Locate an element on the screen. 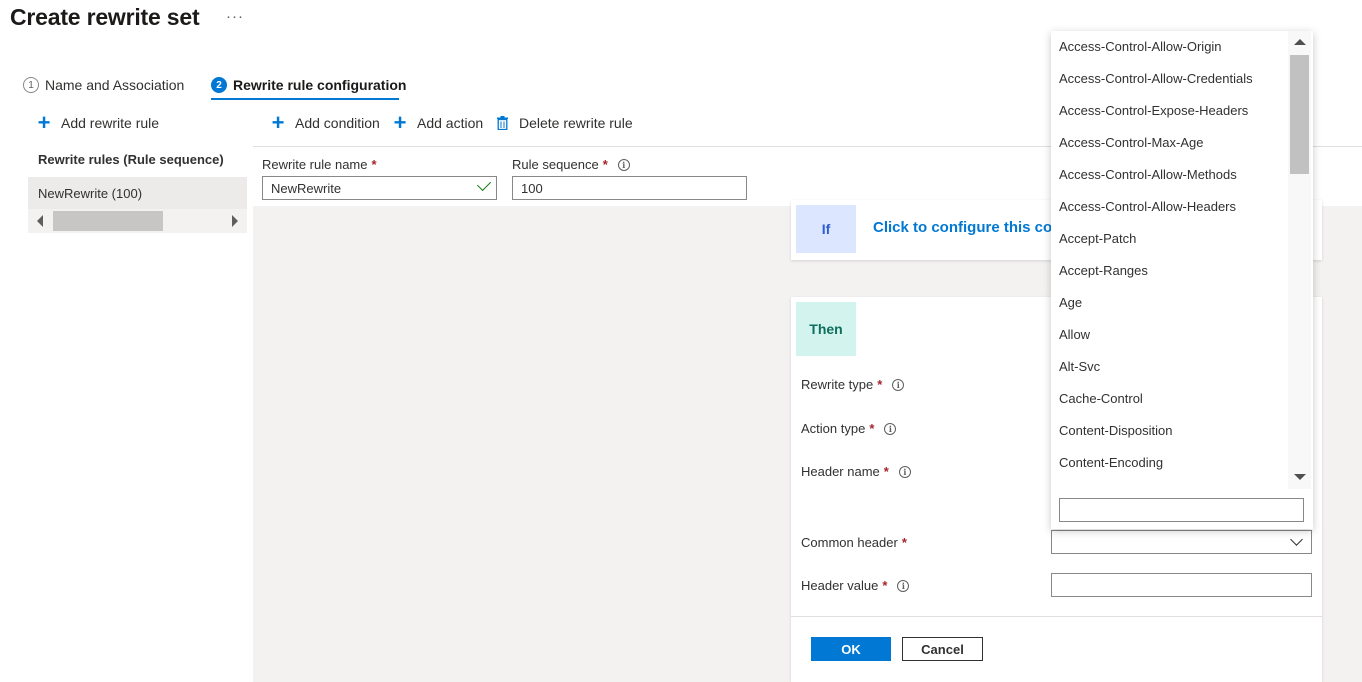 The image size is (1362, 682). rule-name-value: NewRewrite is located at coordinates (306, 188).